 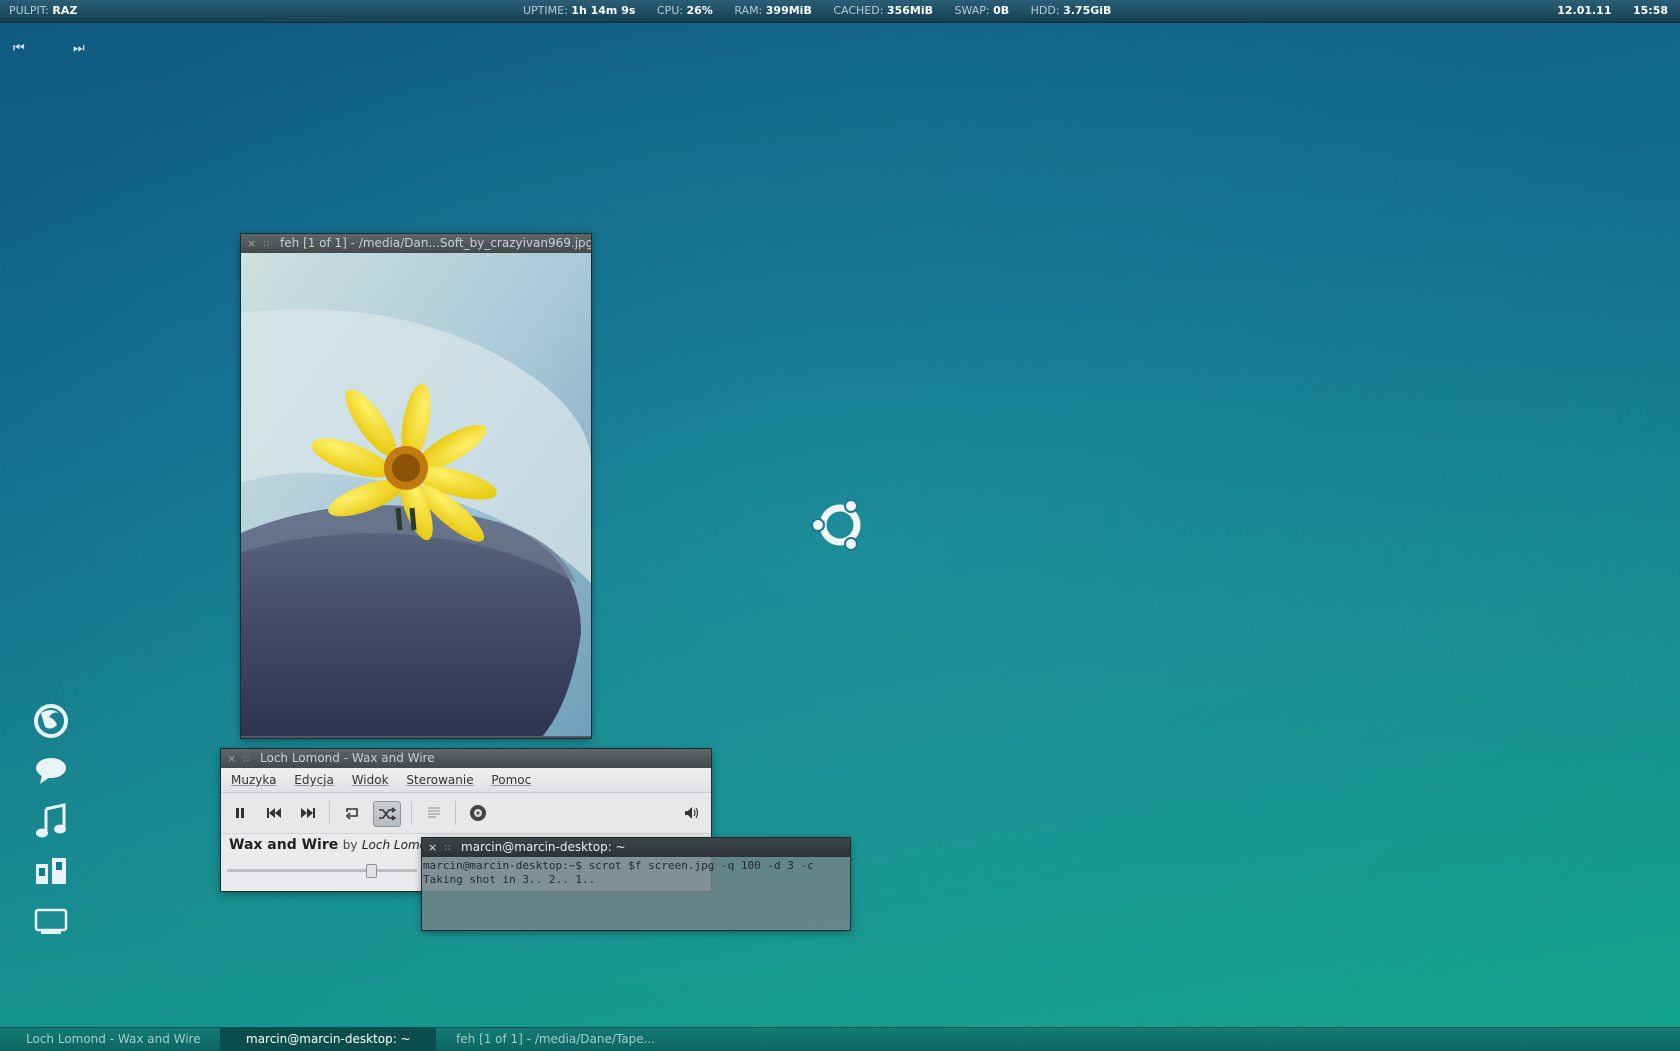 I want to click on player-toolbar, so click(x=466, y=813).